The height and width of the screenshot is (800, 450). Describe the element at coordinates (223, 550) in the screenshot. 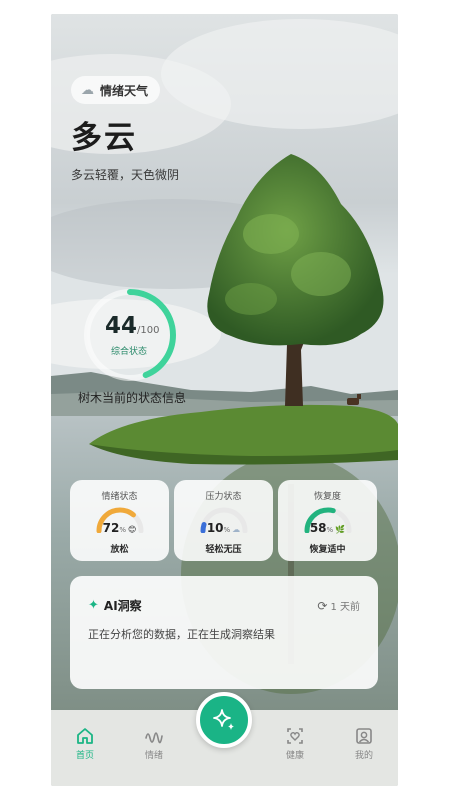

I see `metric-status: 轻松无压` at that location.